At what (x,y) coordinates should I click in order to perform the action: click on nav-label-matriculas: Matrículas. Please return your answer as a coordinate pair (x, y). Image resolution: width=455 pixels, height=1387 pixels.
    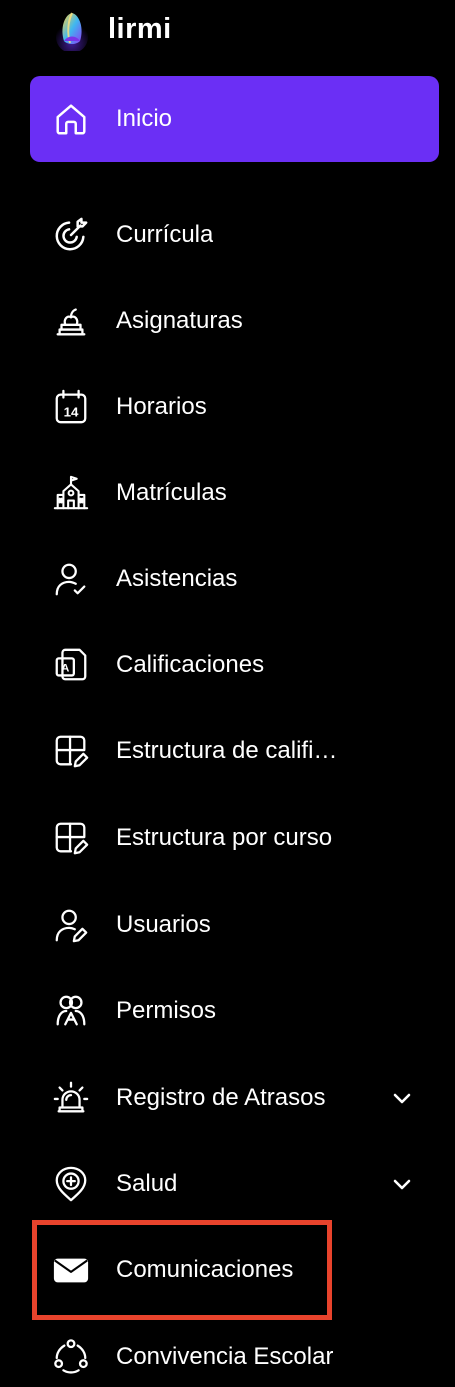
    Looking at the image, I should click on (171, 492).